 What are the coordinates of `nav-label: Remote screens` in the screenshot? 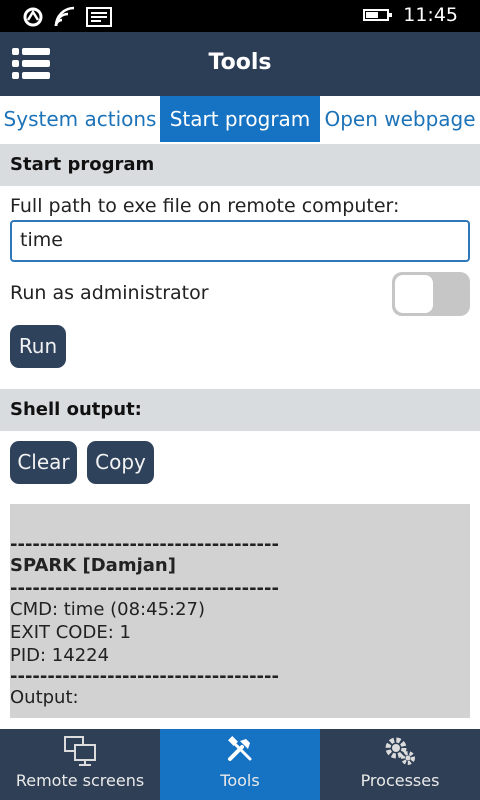 It's located at (80, 780).